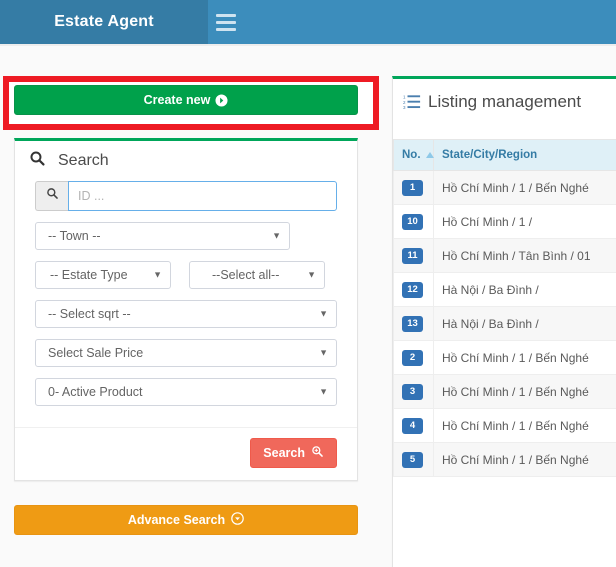  I want to click on id-search-group, so click(186, 196).